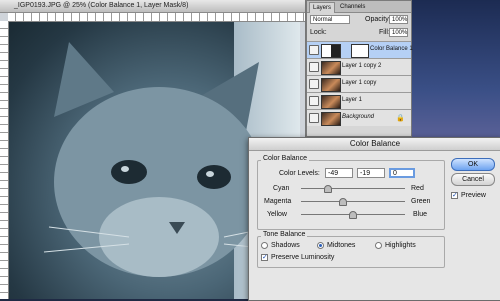 The image size is (500, 301). Describe the element at coordinates (473, 164) in the screenshot. I see `ok-button: OK` at that location.